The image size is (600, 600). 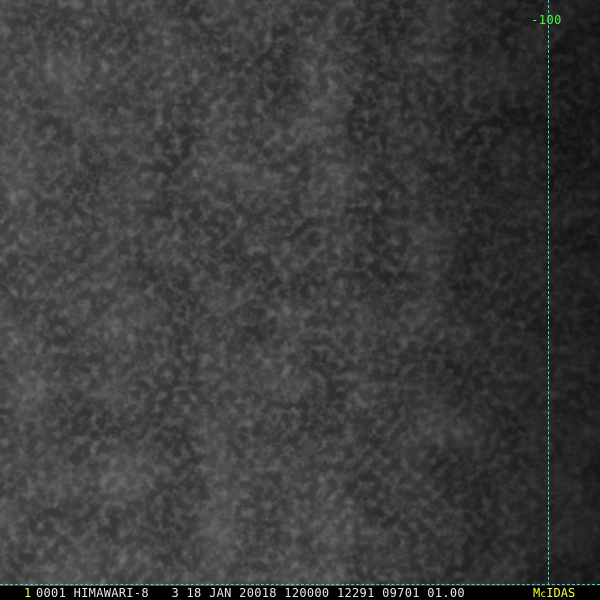 I want to click on mcidas-logo: McIDAS, so click(x=554, y=593).